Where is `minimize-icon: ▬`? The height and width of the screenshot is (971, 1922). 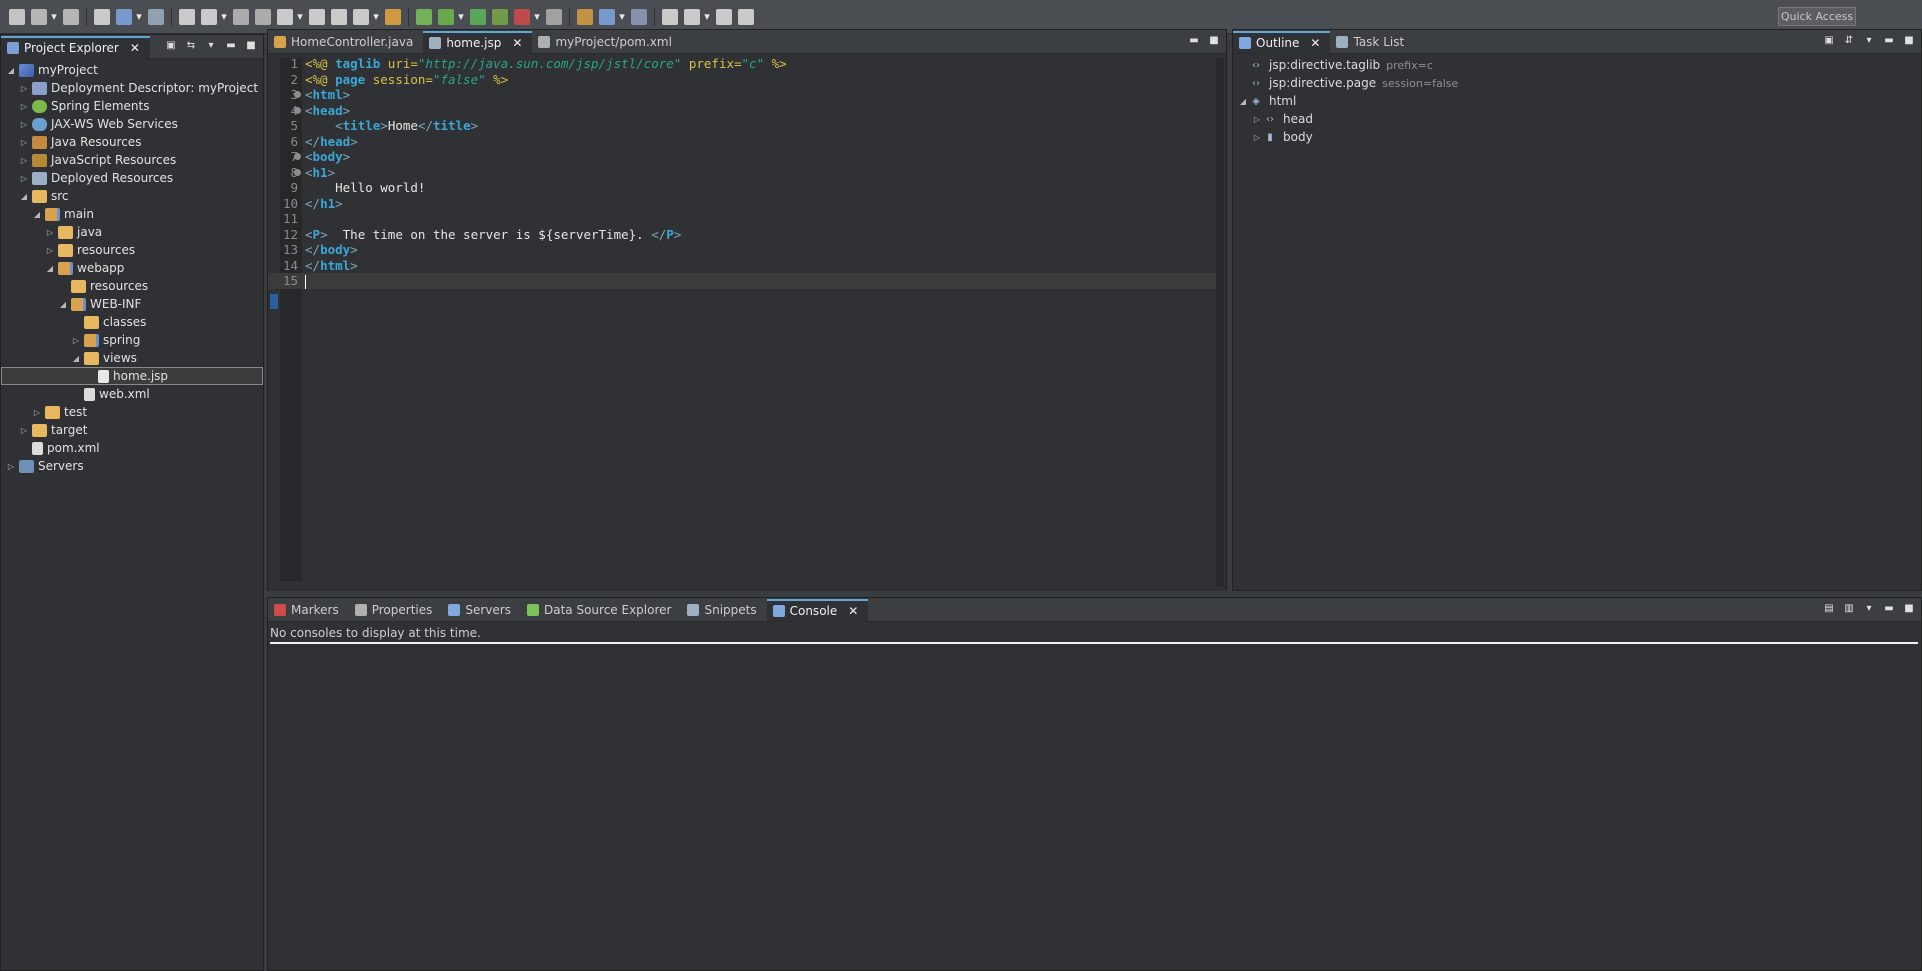
minimize-icon: ▬ is located at coordinates (1889, 609).